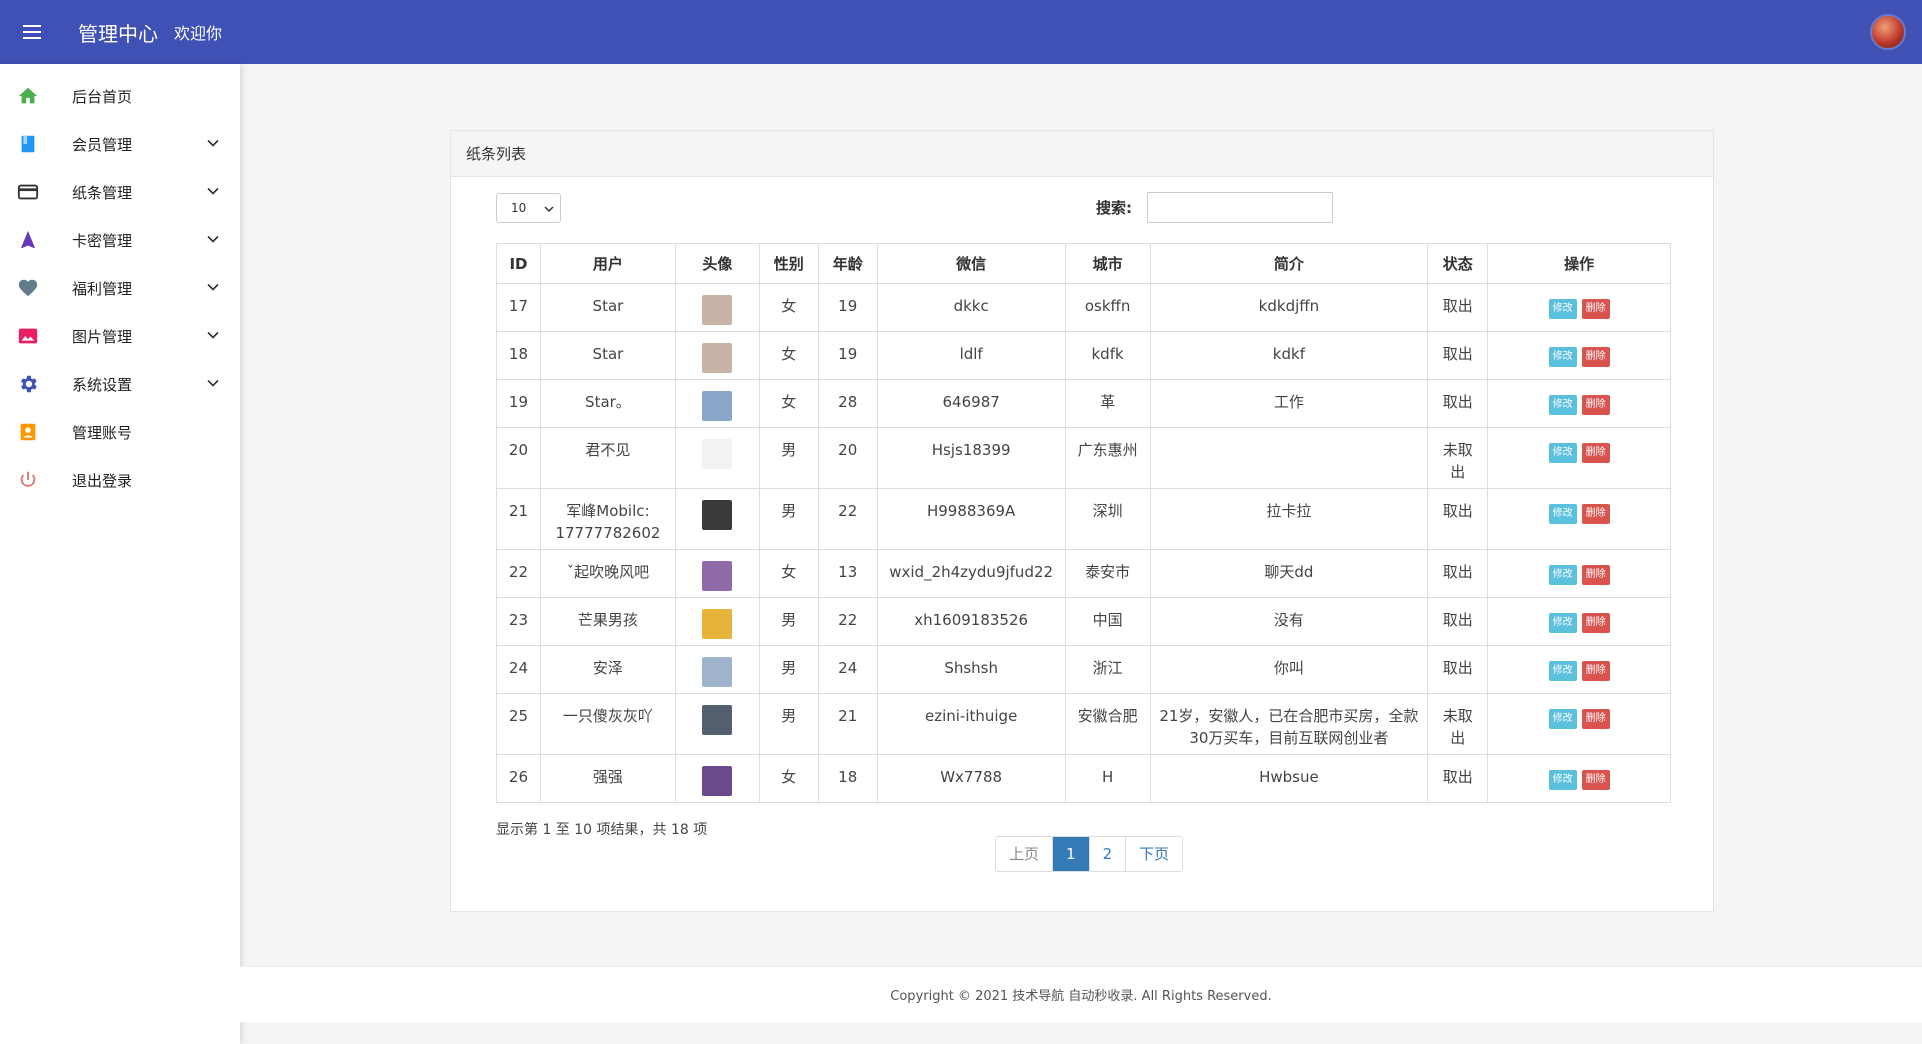  I want to click on sidebar-item: 后台首页, so click(120, 96).